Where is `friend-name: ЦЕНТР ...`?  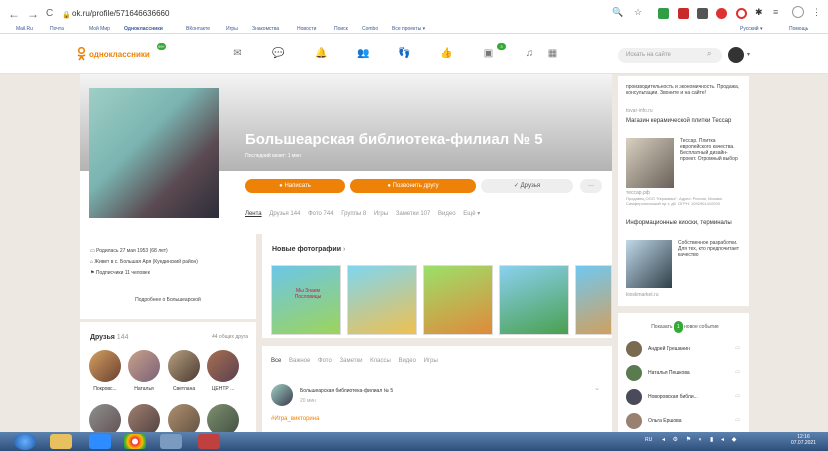 friend-name: ЦЕНТР ... is located at coordinates (223, 389).